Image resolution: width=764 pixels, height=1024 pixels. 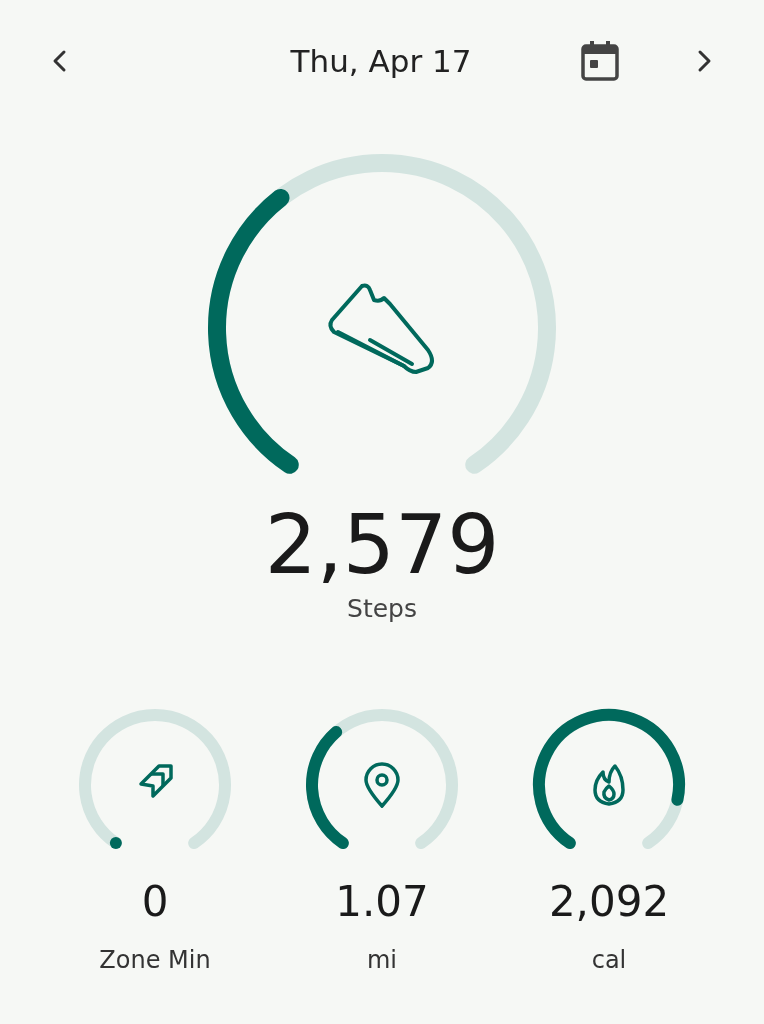 I want to click on metric-value: 1.07, so click(x=382, y=902).